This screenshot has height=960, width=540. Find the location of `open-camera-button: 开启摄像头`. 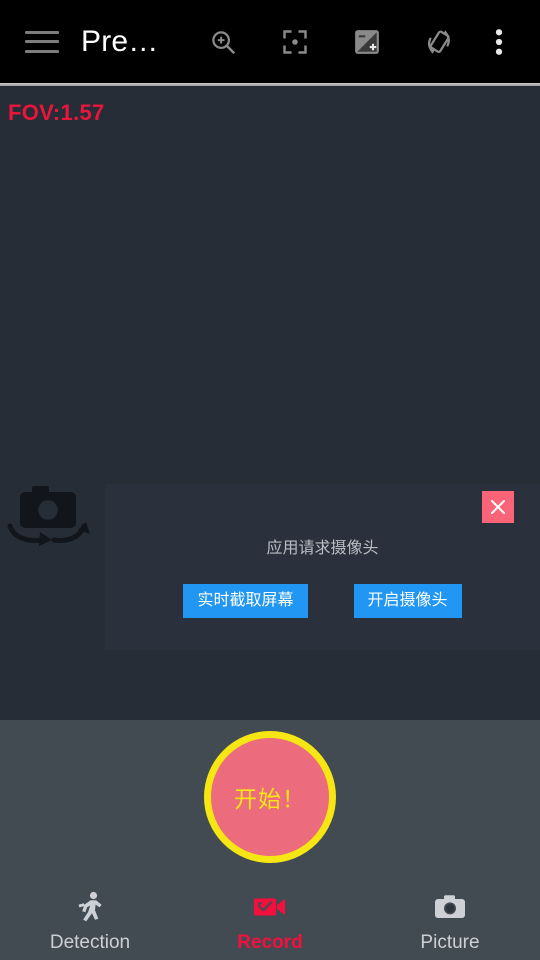

open-camera-button: 开启摄像头 is located at coordinates (407, 601).